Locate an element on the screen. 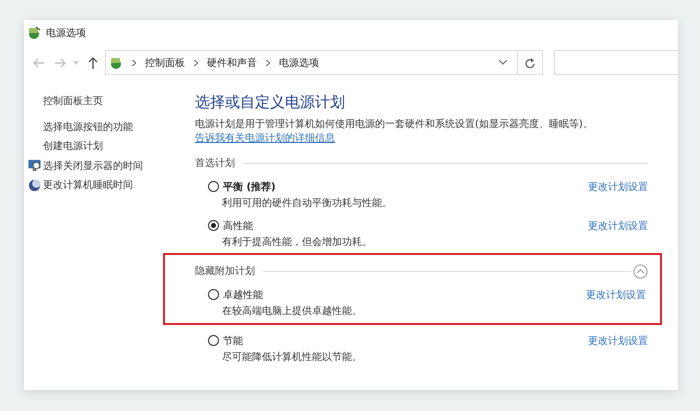 This screenshot has height=411, width=700. plan-description: 有利于提高性能，但会增加功耗。 is located at coordinates (297, 242).